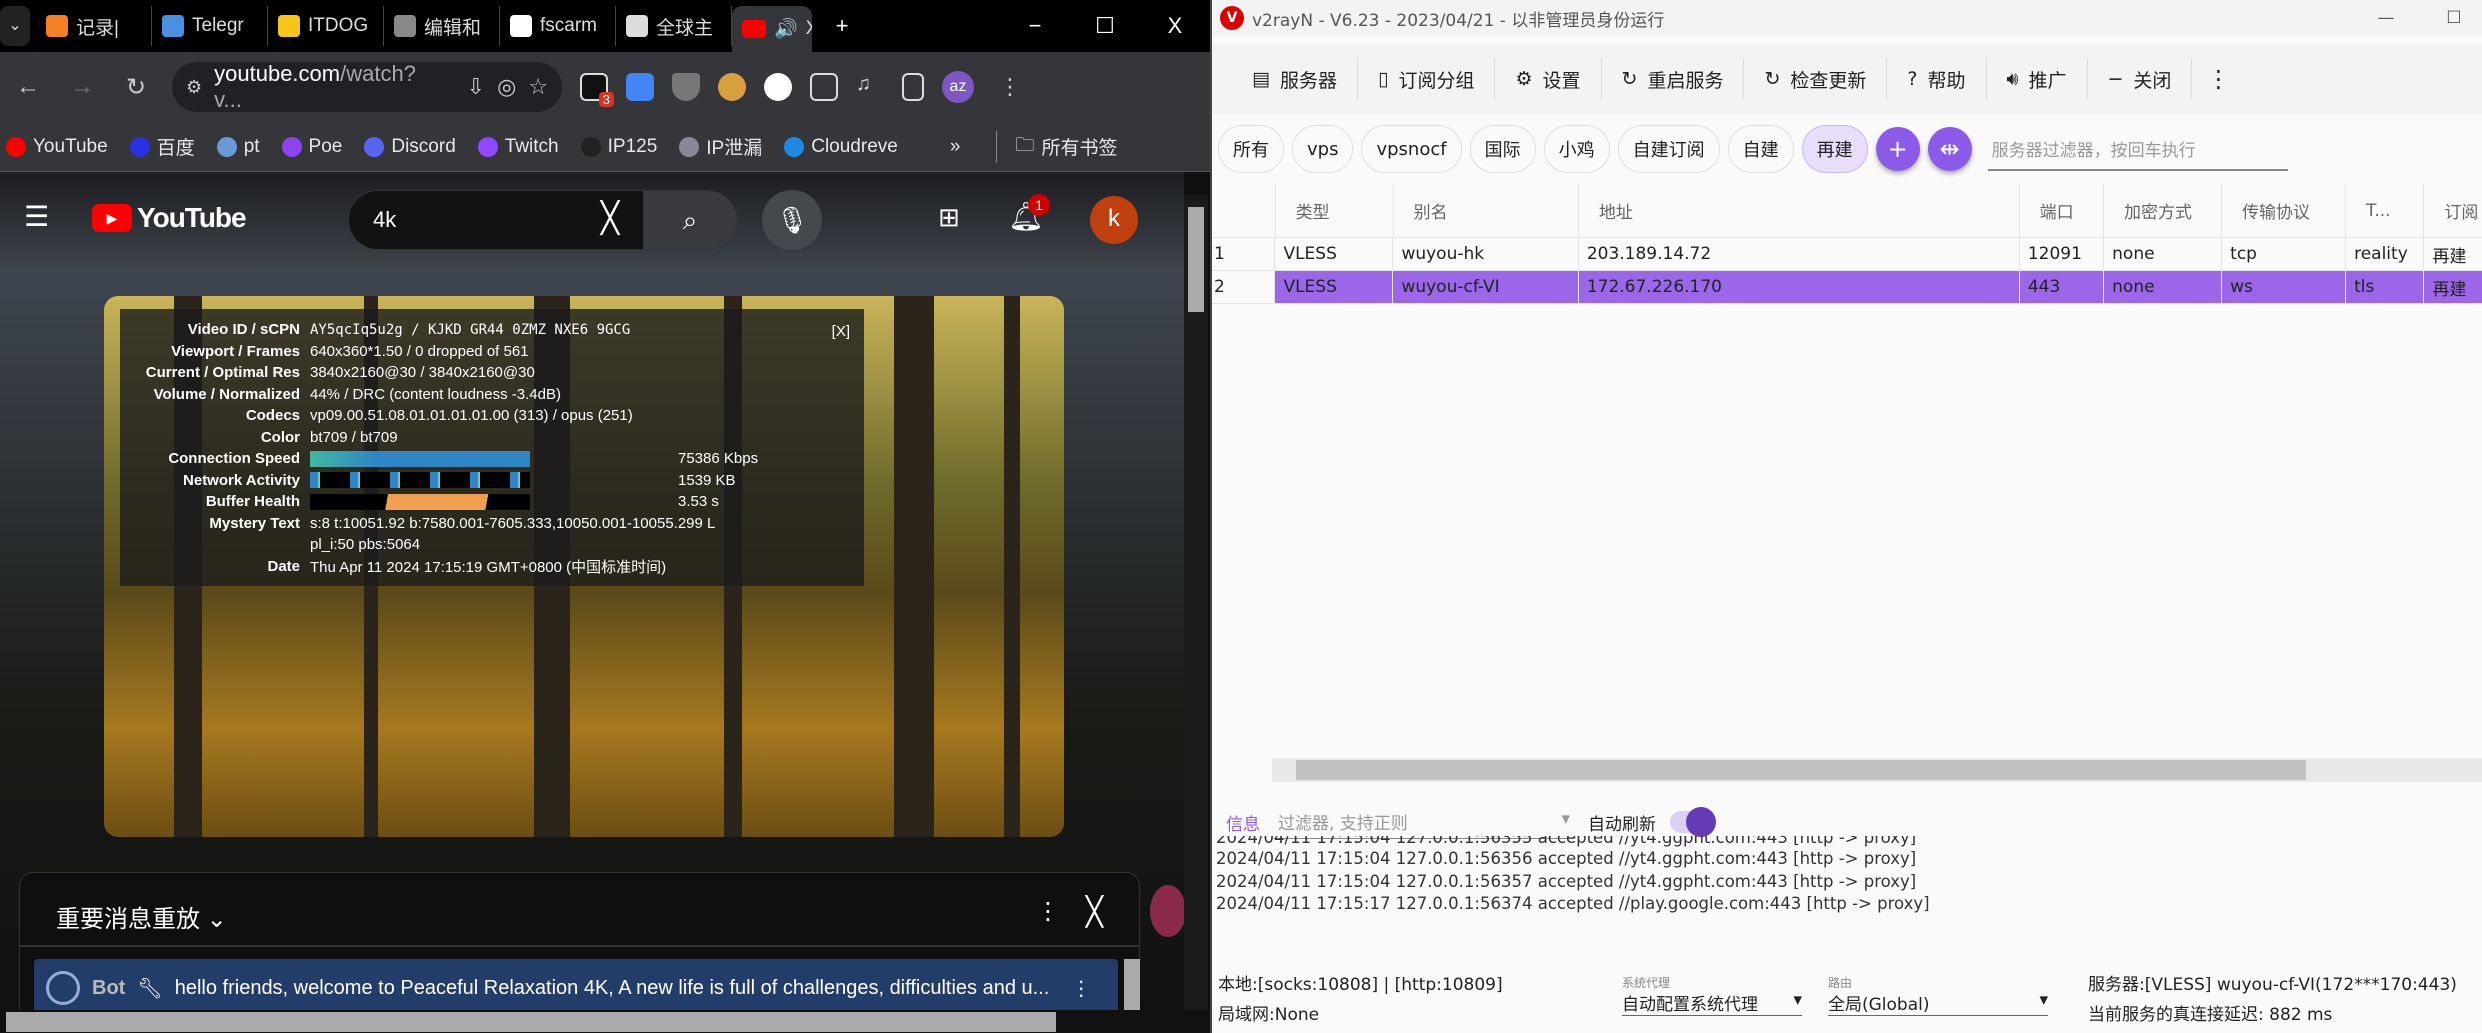 The height and width of the screenshot is (1033, 2482). Describe the element at coordinates (674, 26) in the screenshot. I see `tab: 全球主` at that location.